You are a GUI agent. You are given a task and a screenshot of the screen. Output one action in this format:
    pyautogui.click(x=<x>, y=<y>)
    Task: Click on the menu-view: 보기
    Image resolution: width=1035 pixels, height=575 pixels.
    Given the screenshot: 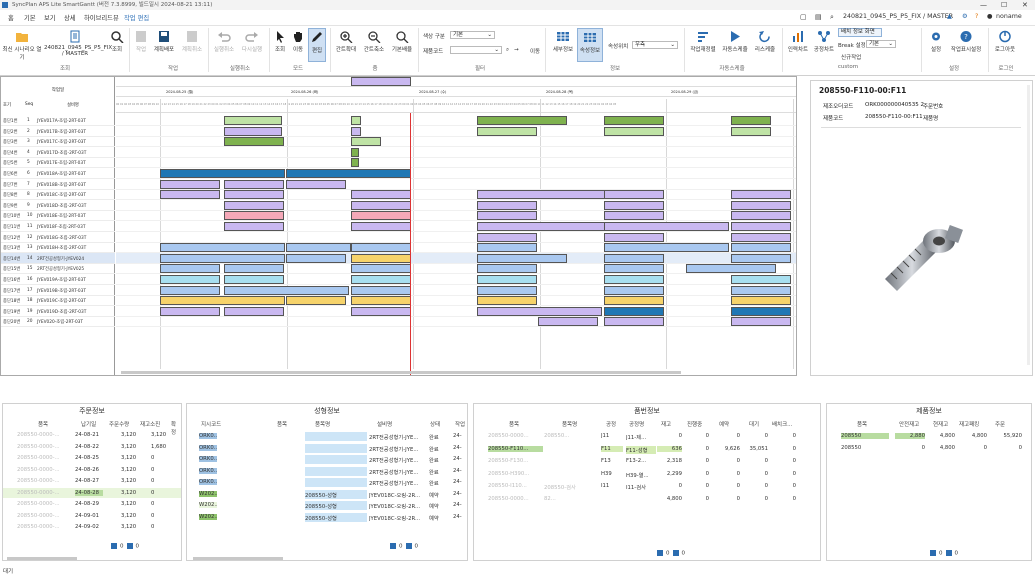 What is the action you would take?
    pyautogui.click(x=50, y=17)
    